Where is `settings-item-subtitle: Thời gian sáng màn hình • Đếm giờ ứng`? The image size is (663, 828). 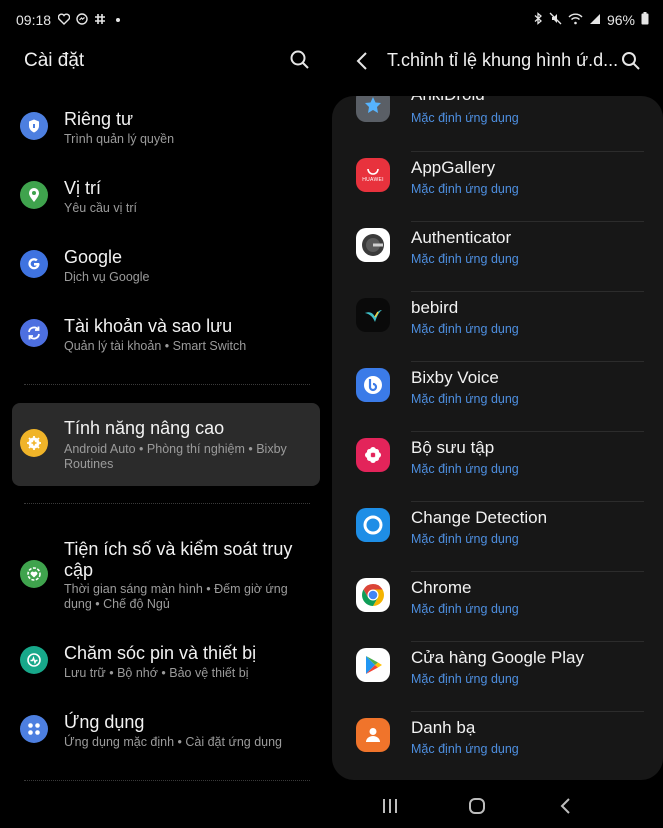 settings-item-subtitle: Thời gian sáng màn hình • Đếm giờ ứng is located at coordinates (176, 589).